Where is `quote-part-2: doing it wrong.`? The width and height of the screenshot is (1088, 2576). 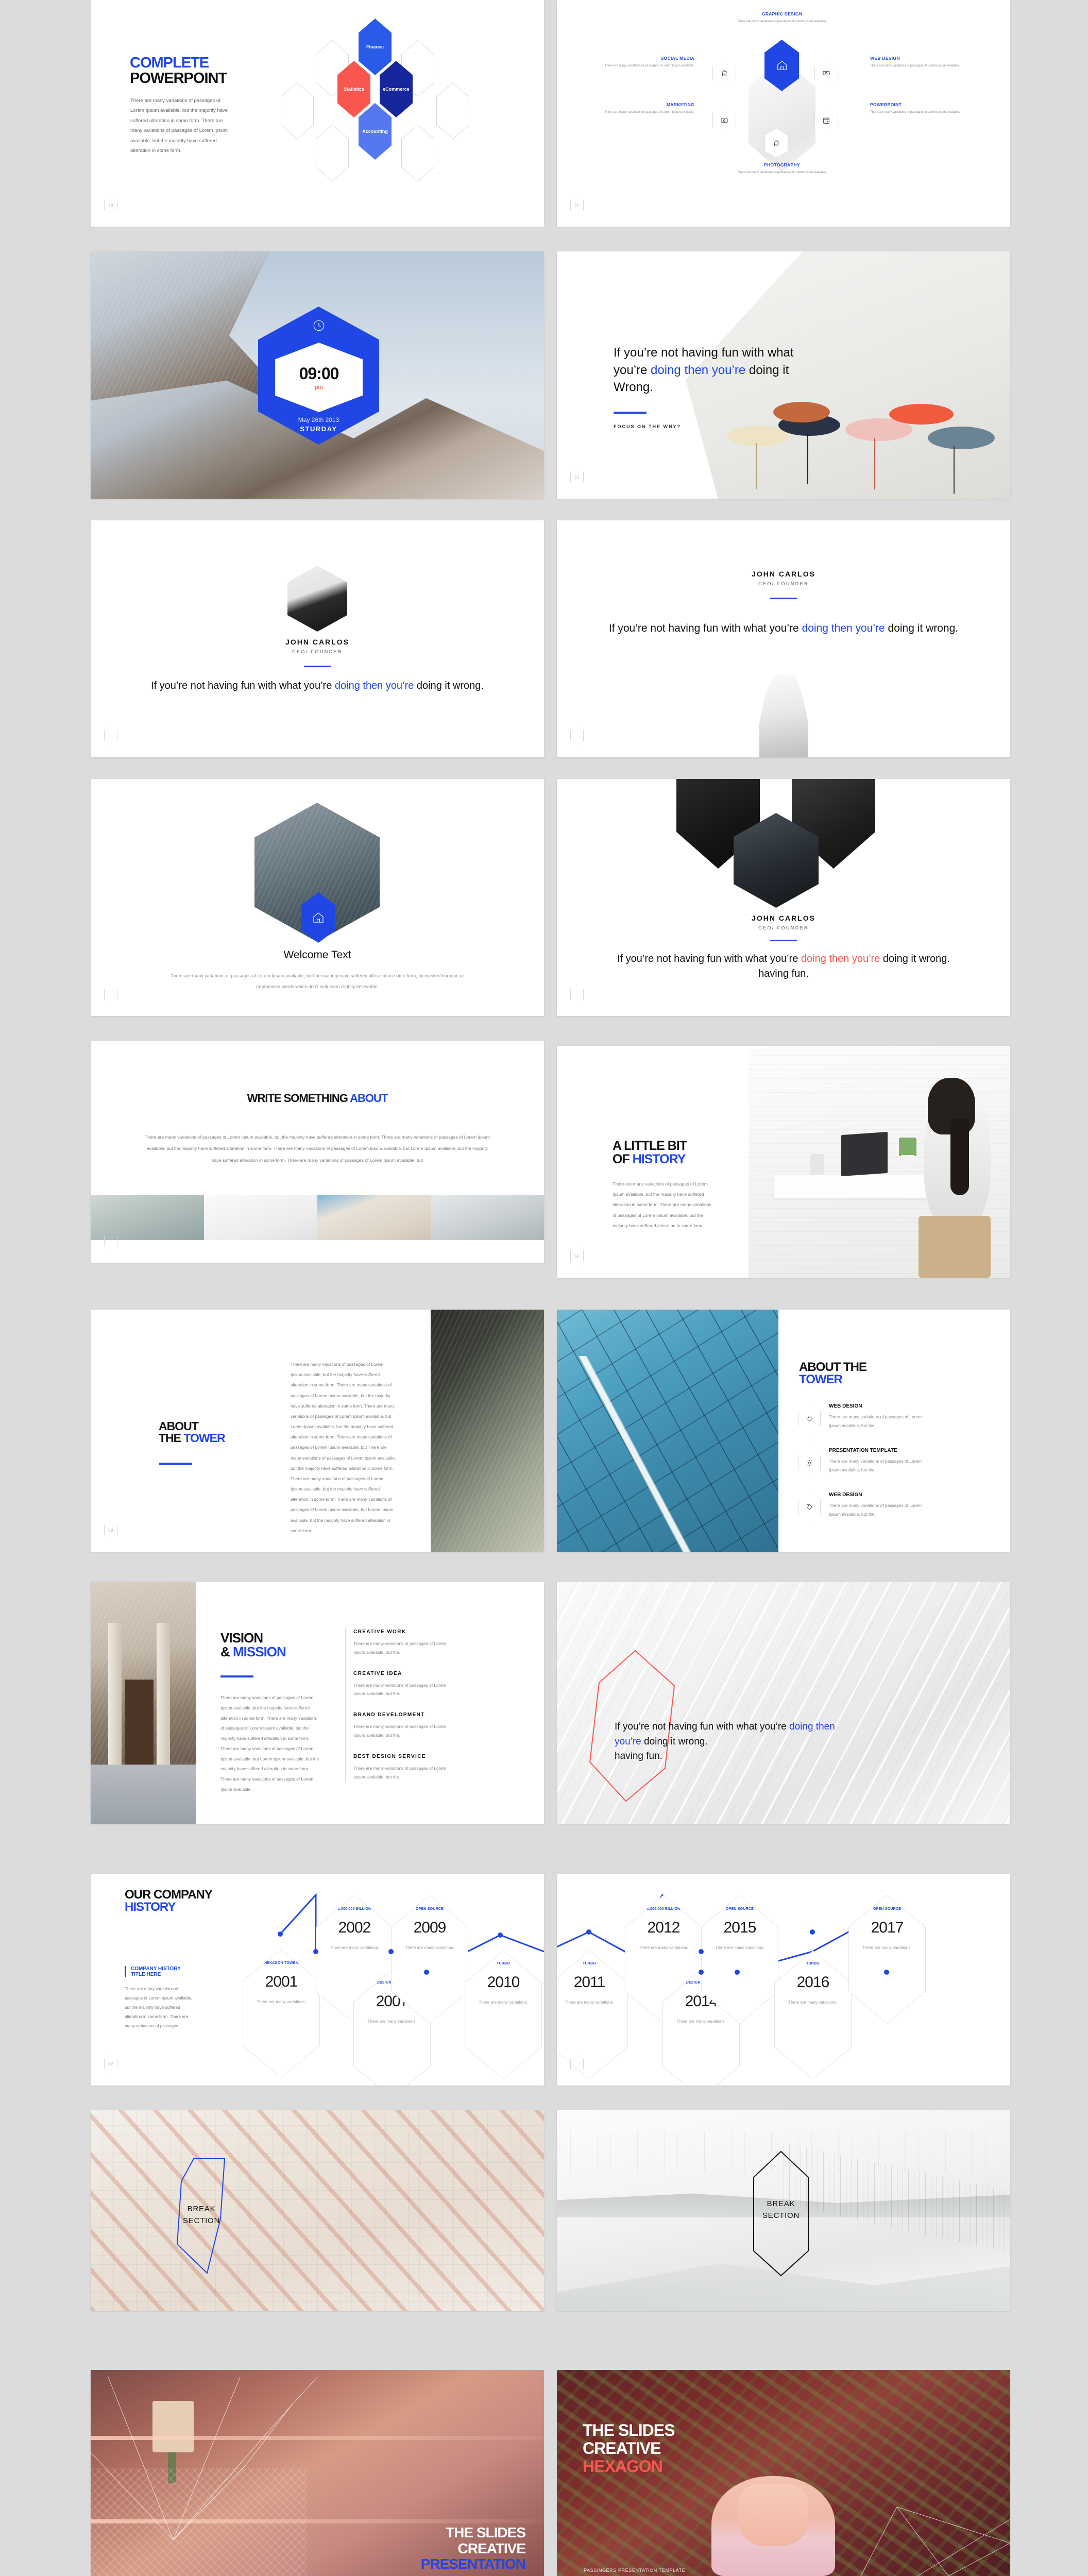 quote-part-2: doing it wrong. is located at coordinates (922, 628).